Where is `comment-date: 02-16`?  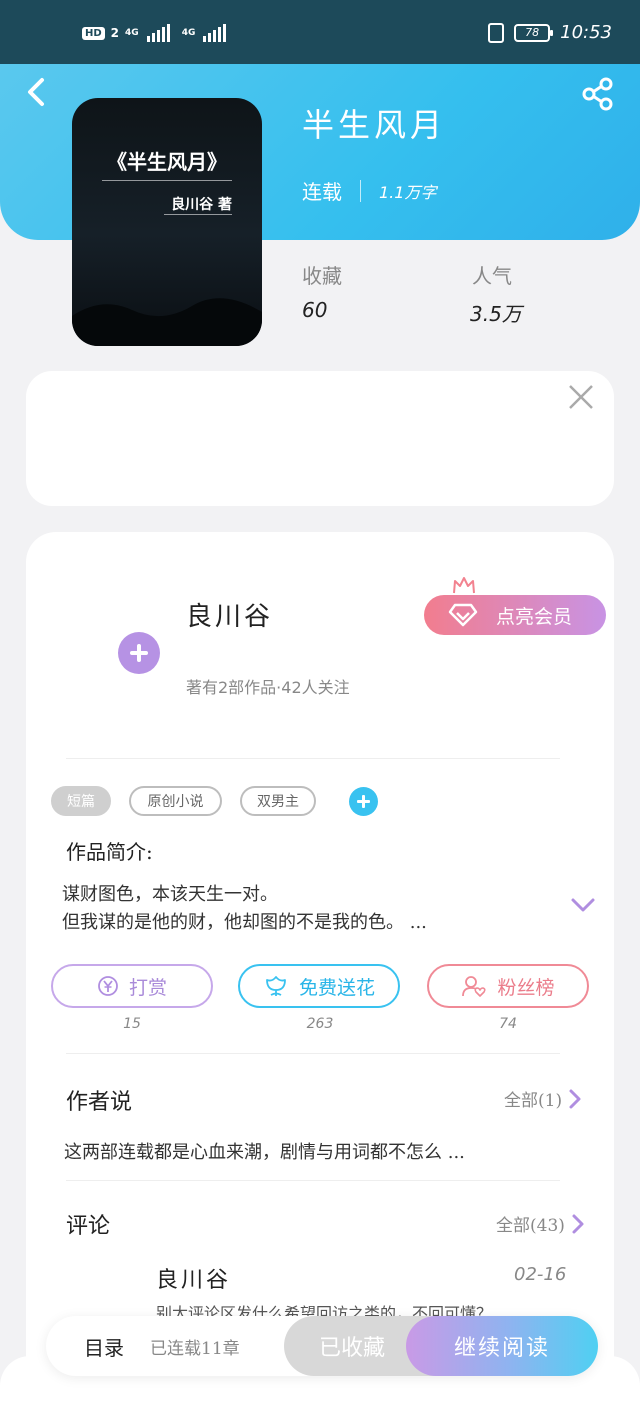
comment-date: 02-16 is located at coordinates (540, 1274).